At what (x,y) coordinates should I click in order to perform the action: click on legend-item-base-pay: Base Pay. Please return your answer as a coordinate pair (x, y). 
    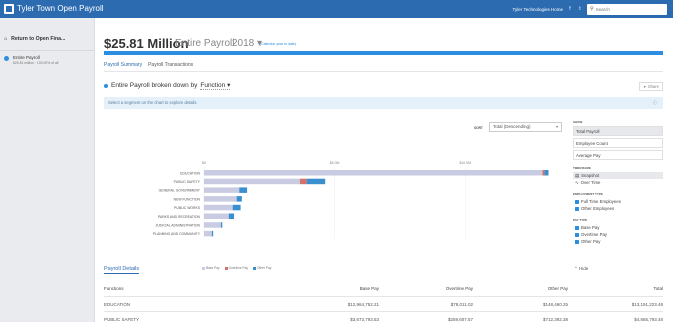
    Looking at the image, I should click on (211, 268).